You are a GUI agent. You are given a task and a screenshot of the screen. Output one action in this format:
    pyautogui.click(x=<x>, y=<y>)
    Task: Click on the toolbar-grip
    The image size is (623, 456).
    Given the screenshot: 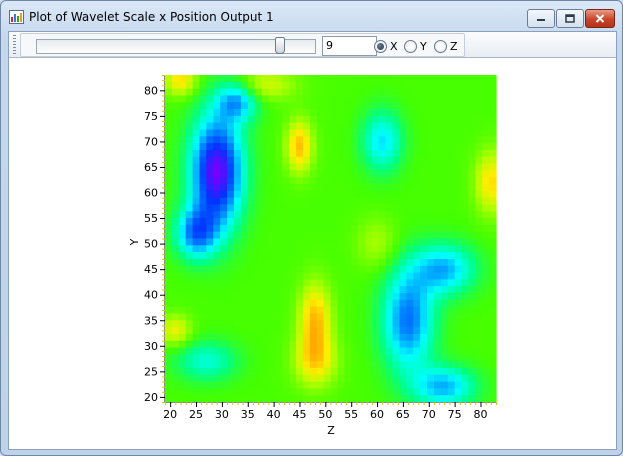 What is the action you would take?
    pyautogui.click(x=14, y=44)
    